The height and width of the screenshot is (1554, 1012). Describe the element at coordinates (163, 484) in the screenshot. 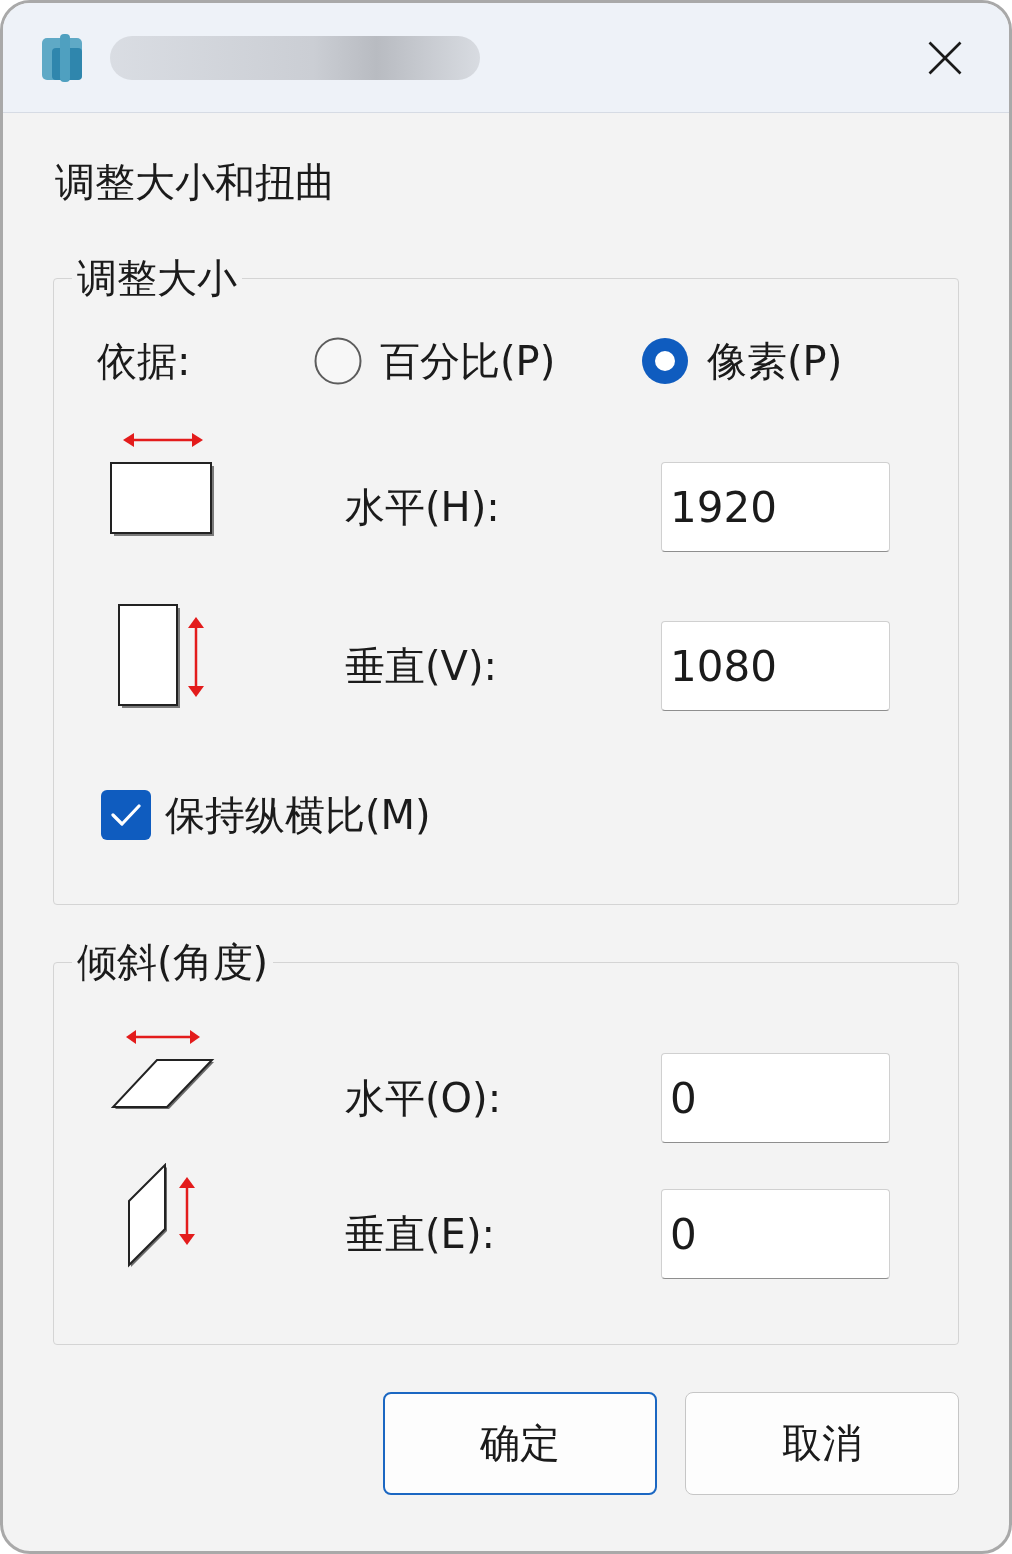

I see `horizontal-resize-icon` at that location.